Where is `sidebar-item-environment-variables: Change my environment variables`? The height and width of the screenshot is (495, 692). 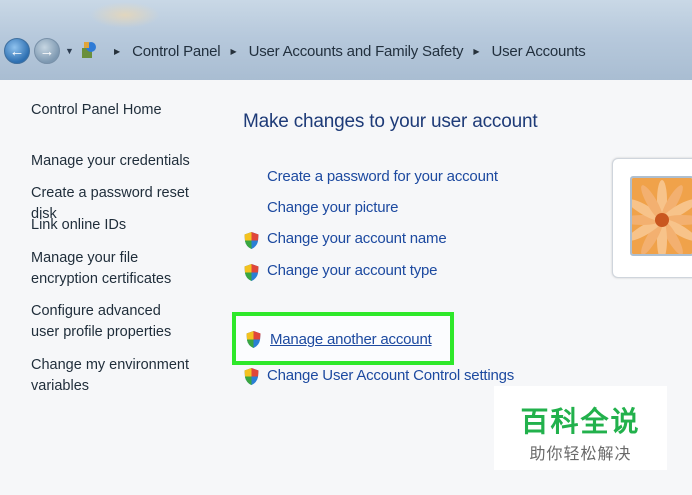
sidebar-item-environment-variables: Change my environment variables is located at coordinates (111, 376).